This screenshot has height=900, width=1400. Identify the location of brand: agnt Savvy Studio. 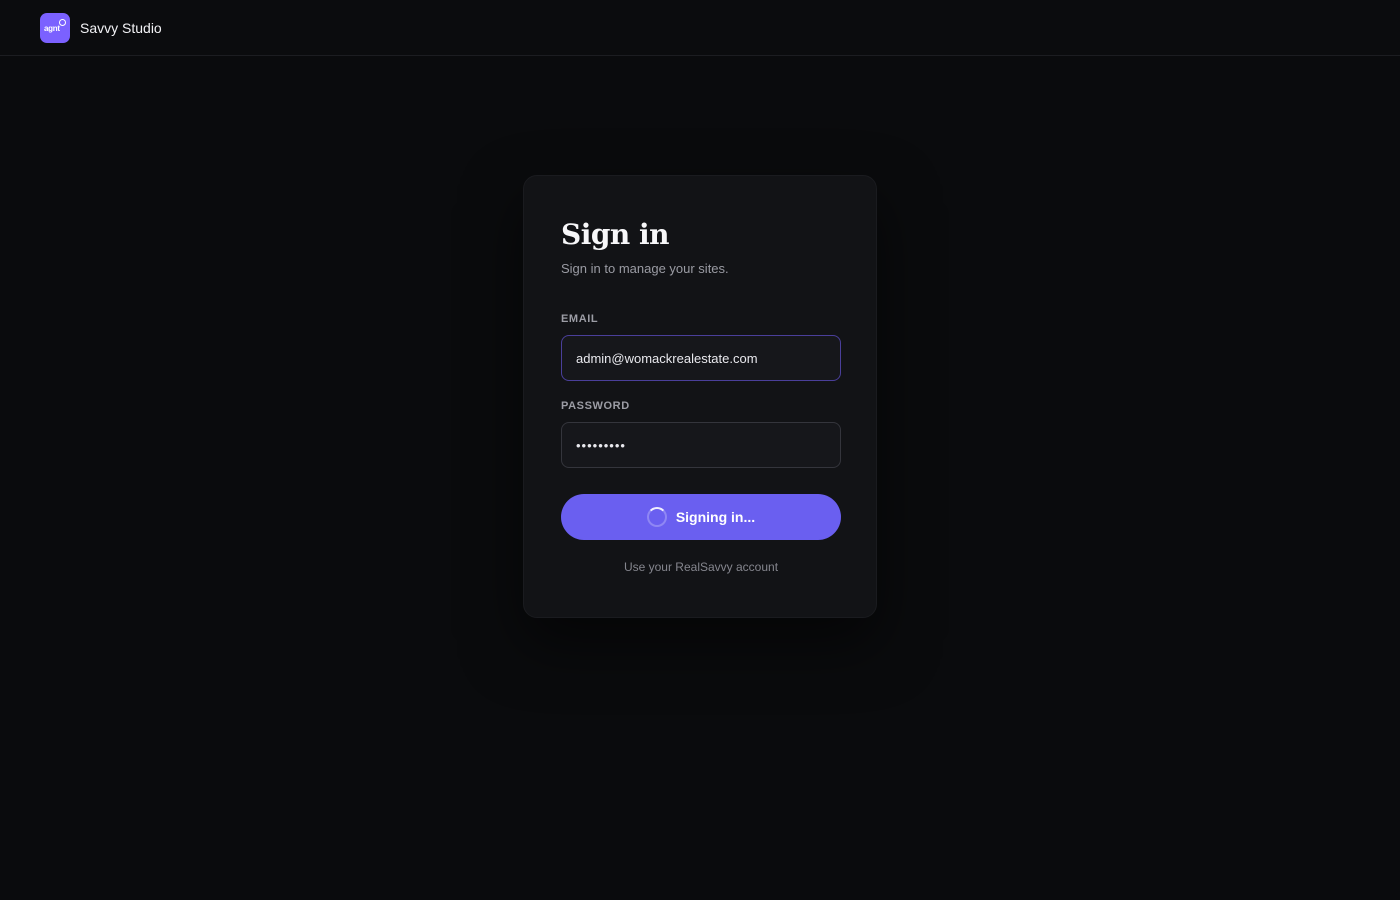
(101, 28).